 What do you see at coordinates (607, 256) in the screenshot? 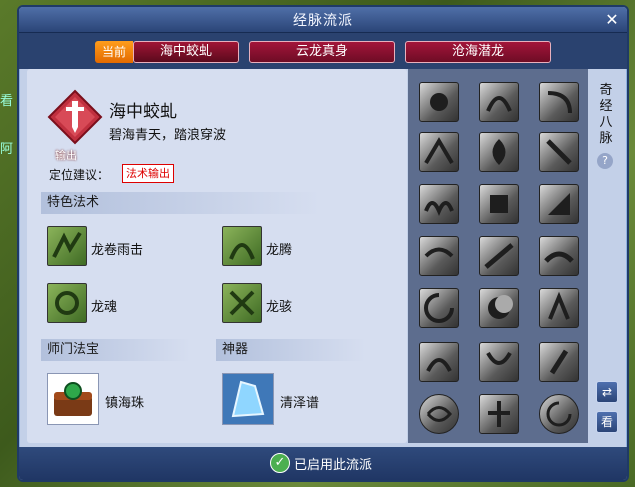
I see `meridian-side-column: 奇经八脉 ? ⇄ 看` at bounding box center [607, 256].